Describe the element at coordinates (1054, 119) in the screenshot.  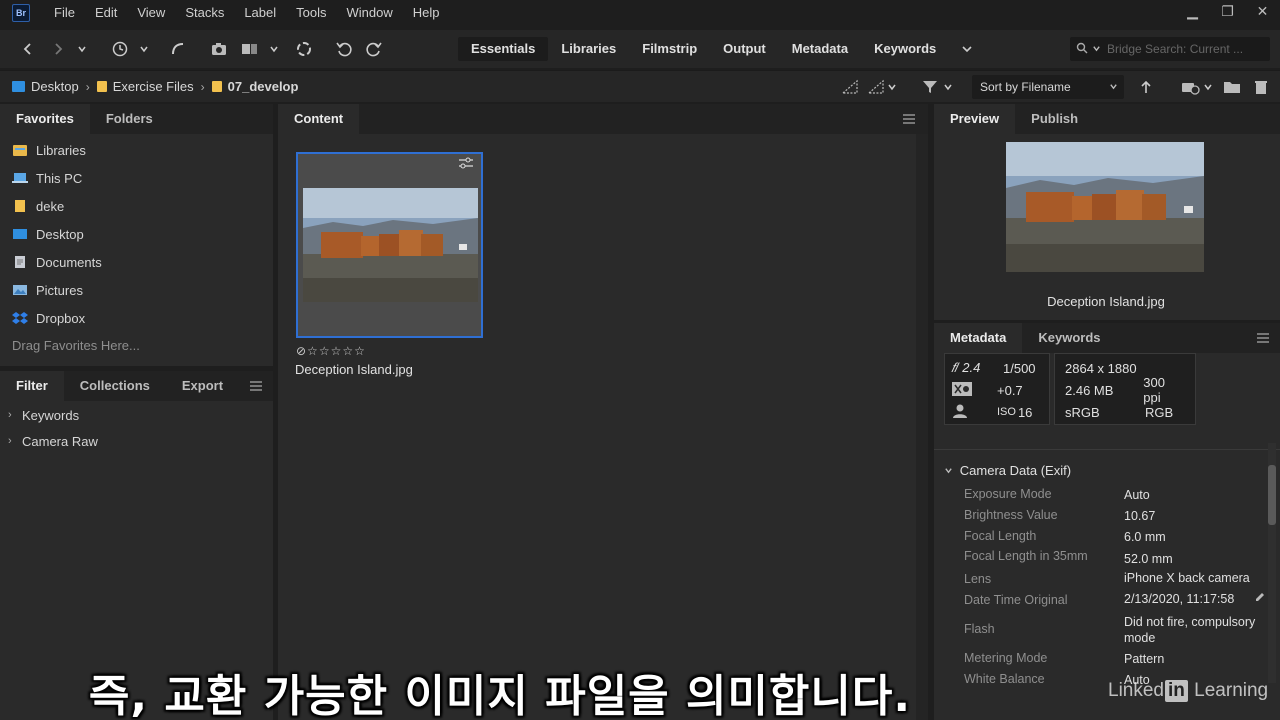
I see `tab-publish: Publish` at that location.